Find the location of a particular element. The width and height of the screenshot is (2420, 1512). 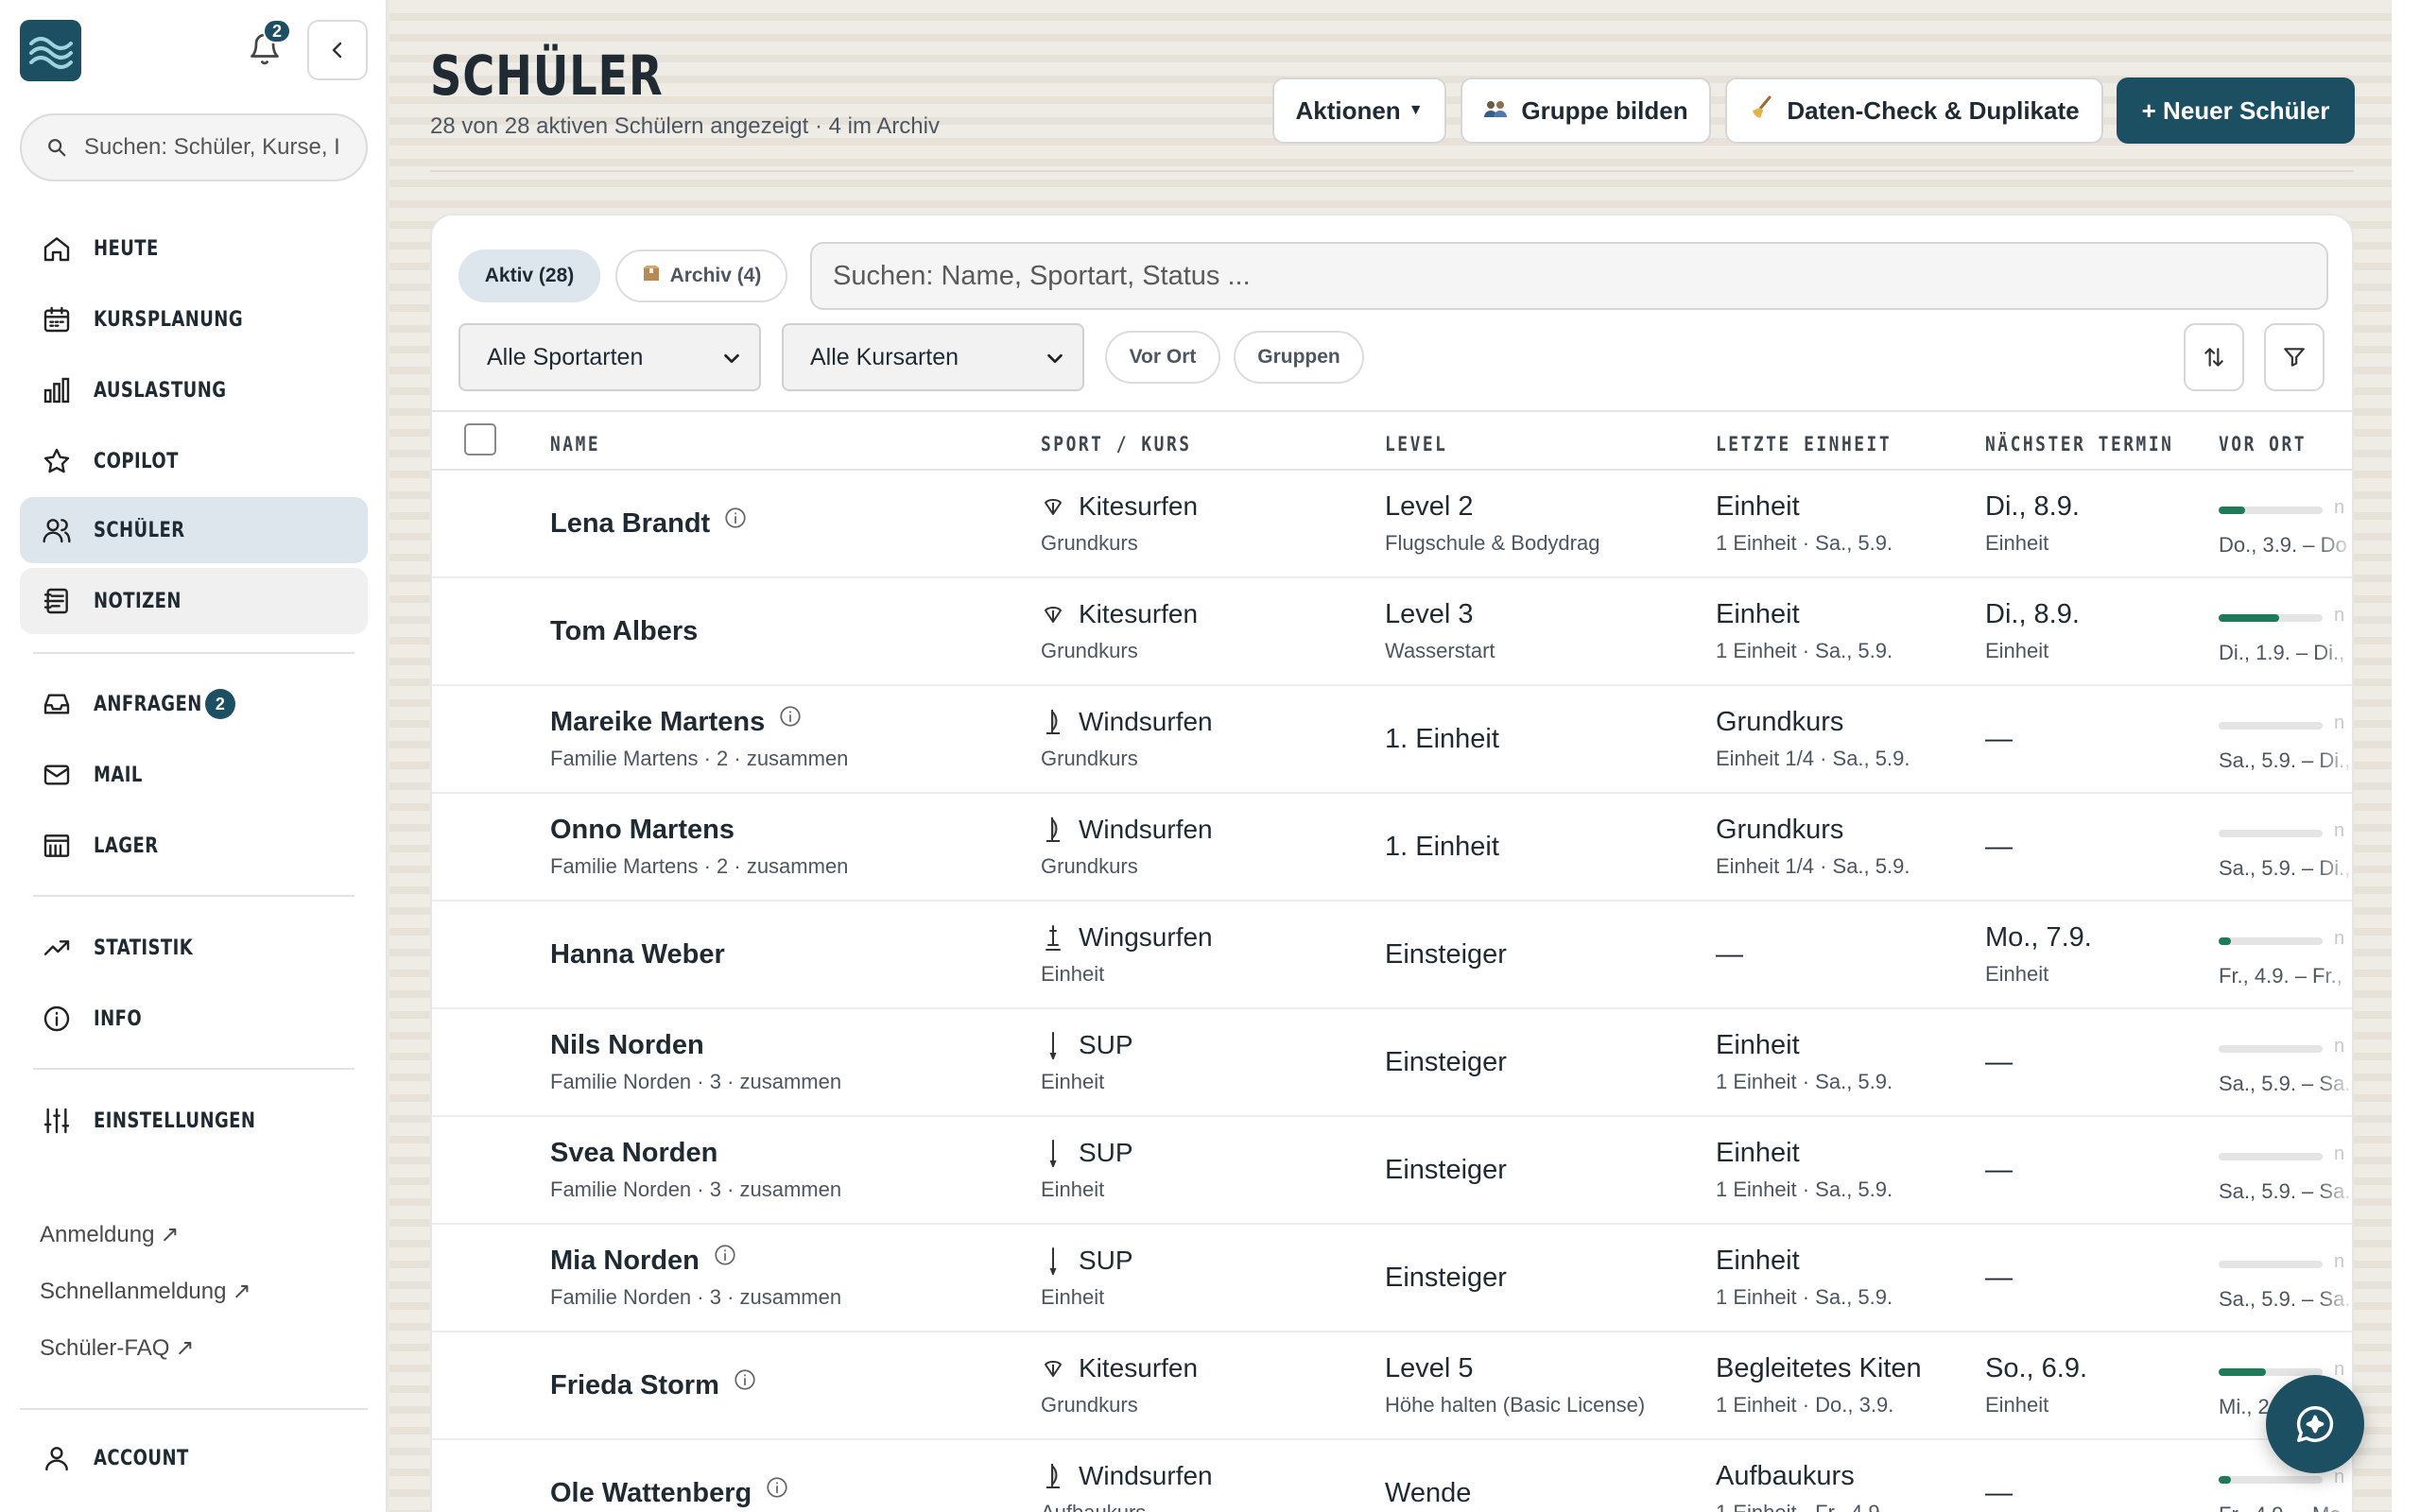

next-appointment: So., 6.9. is located at coordinates (2036, 1368).